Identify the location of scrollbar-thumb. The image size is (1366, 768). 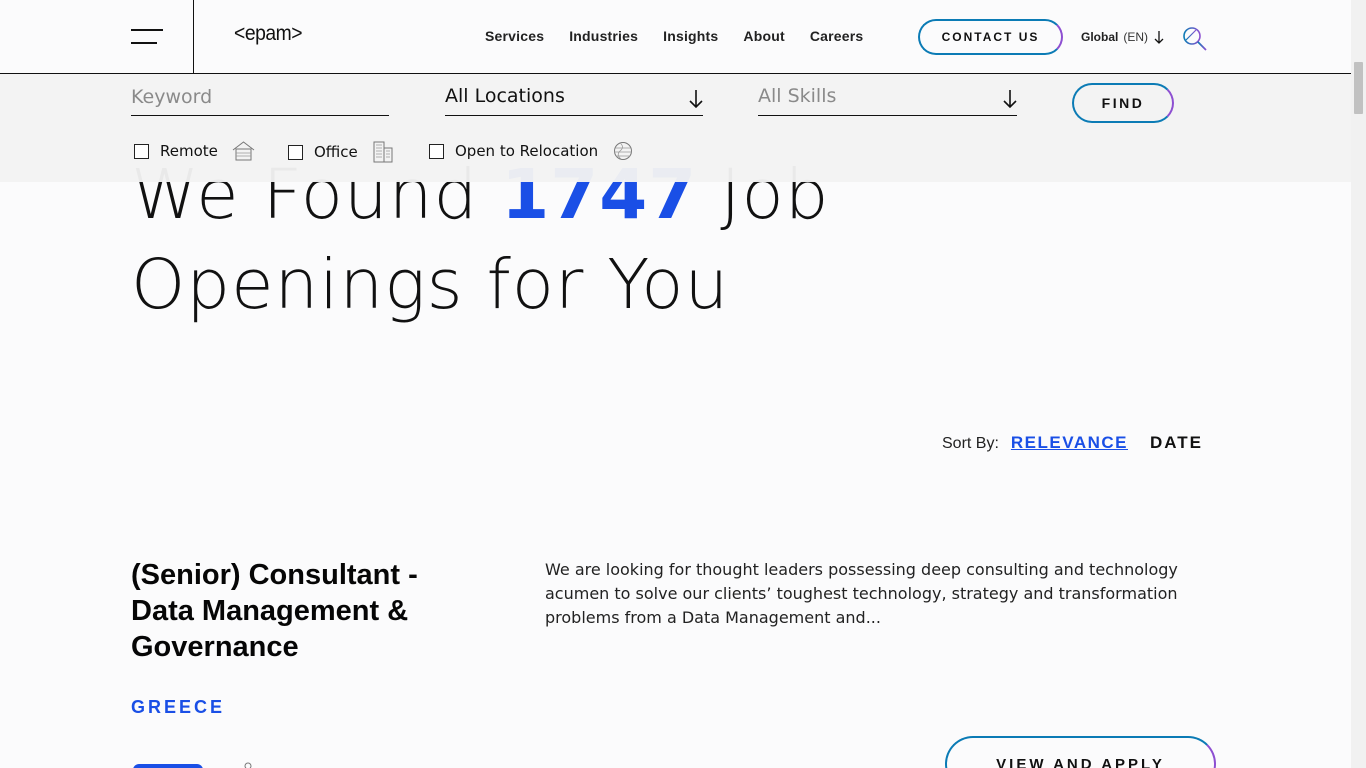
(1358, 88).